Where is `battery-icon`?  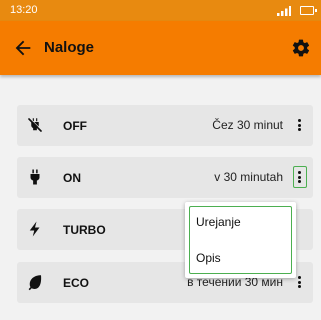
battery-icon is located at coordinates (308, 10).